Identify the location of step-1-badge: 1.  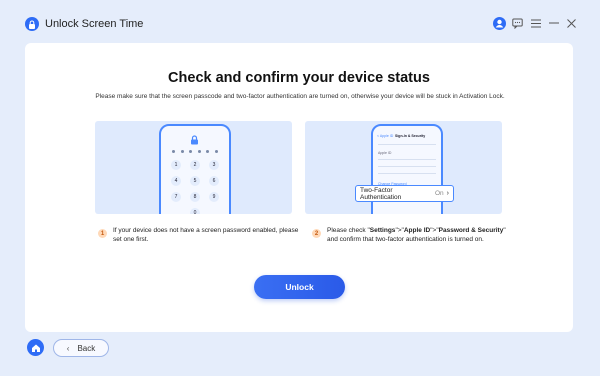
(102, 233).